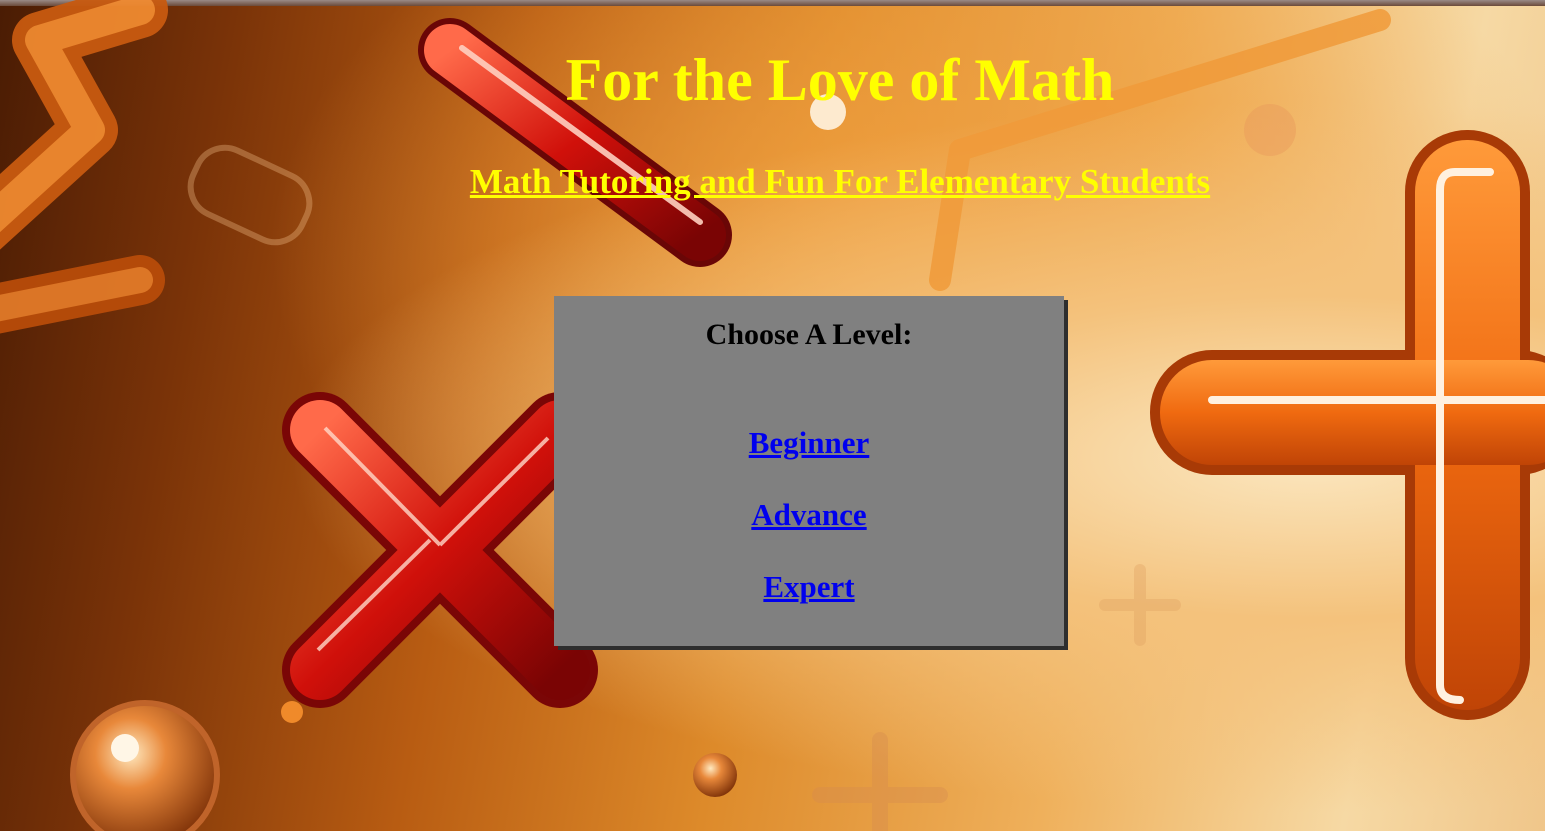  Describe the element at coordinates (809, 471) in the screenshot. I see `level-panel: Choose A Level: Beginner Advance Expert` at that location.